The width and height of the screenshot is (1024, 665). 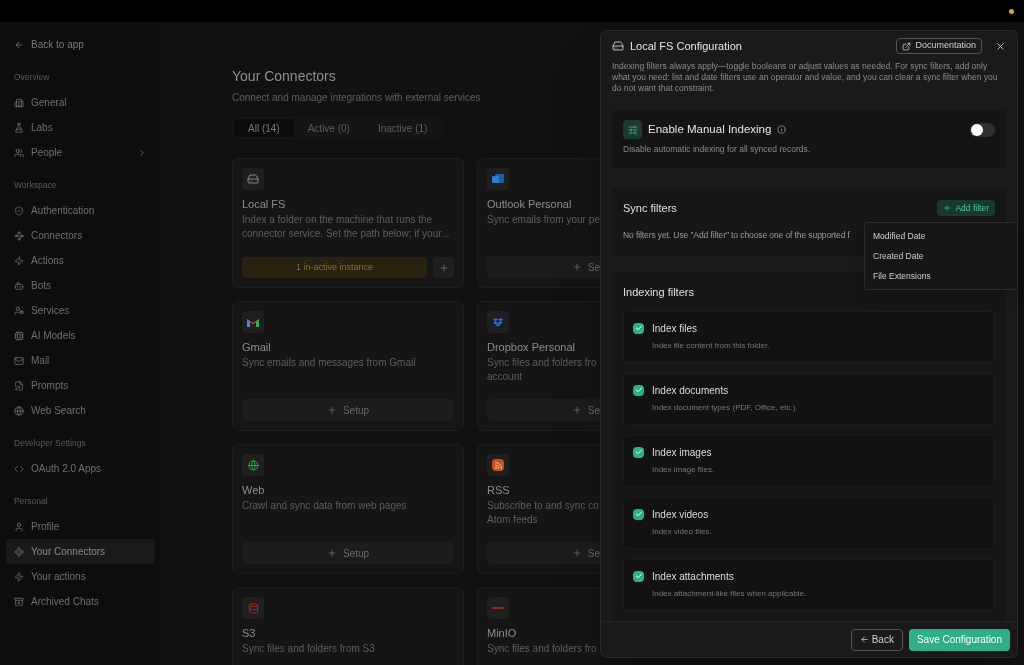 What do you see at coordinates (142, 152) in the screenshot?
I see `chevron-icon` at bounding box center [142, 152].